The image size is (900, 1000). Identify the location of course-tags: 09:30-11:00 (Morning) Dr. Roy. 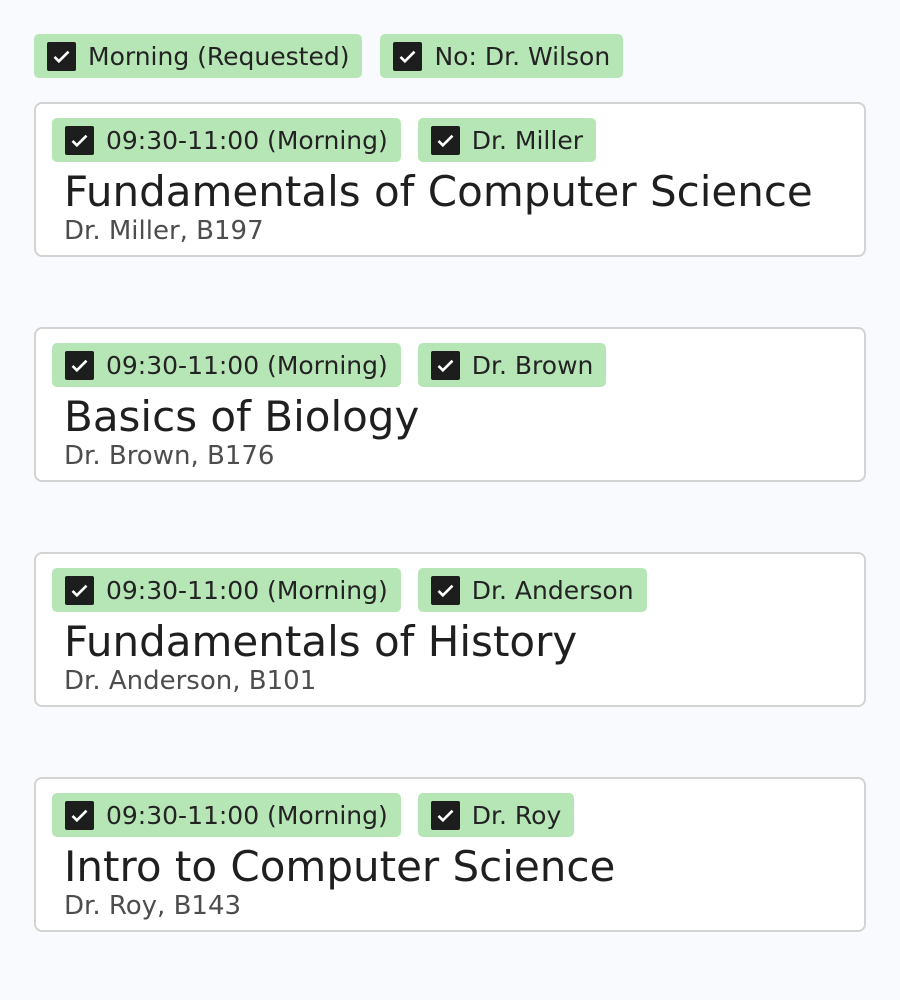
(313, 815).